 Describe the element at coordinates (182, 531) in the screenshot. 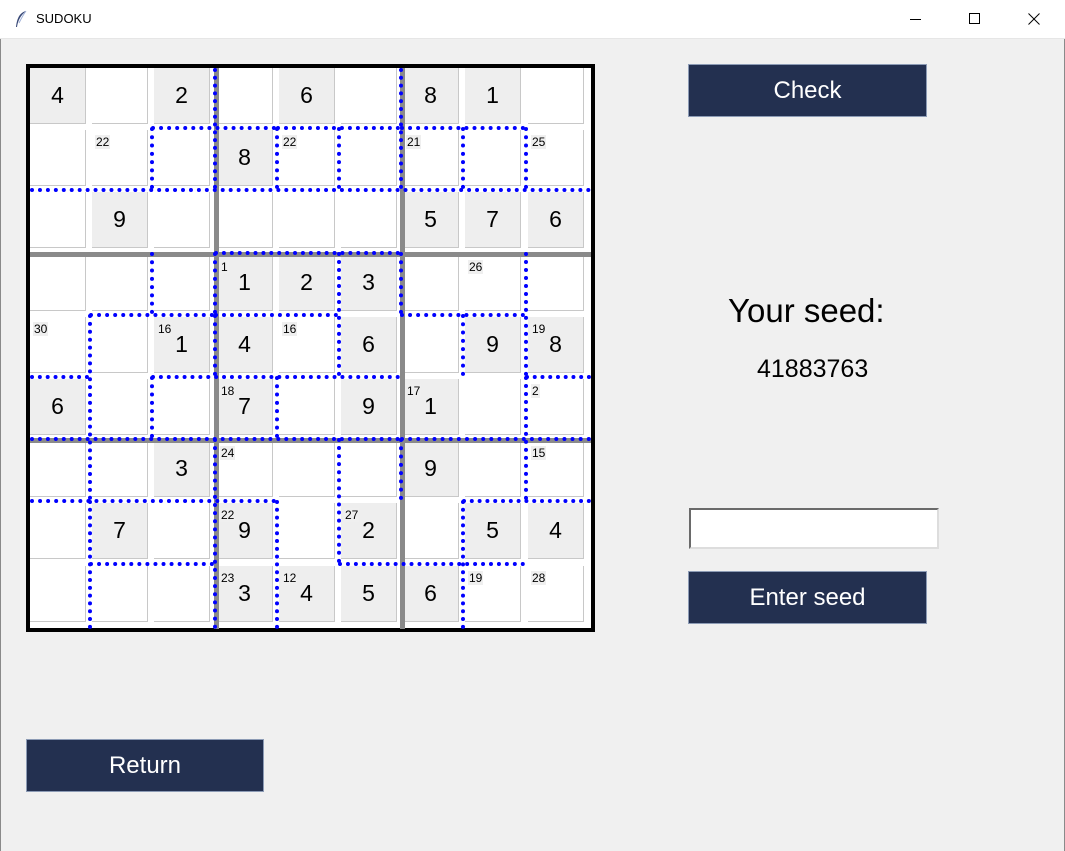

I see `cell-r8-c3` at that location.